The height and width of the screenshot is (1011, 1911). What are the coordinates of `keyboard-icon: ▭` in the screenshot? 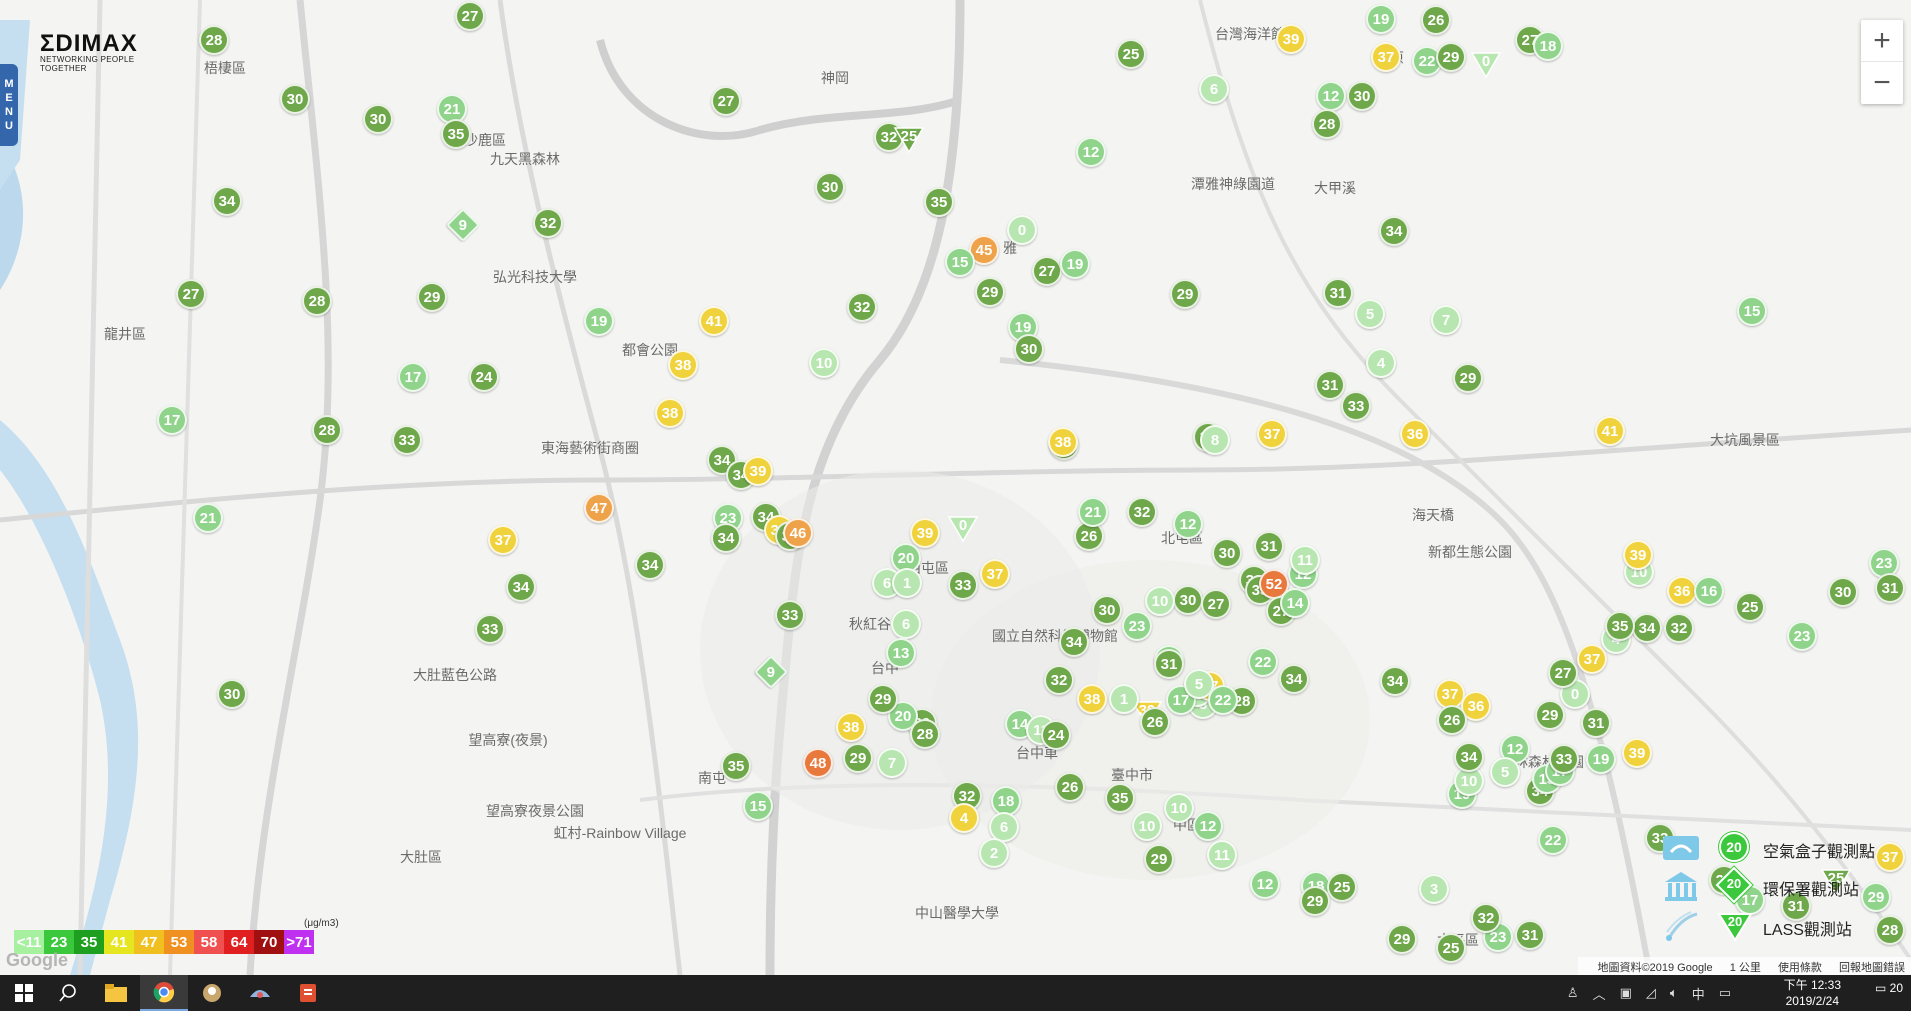 It's located at (1725, 993).